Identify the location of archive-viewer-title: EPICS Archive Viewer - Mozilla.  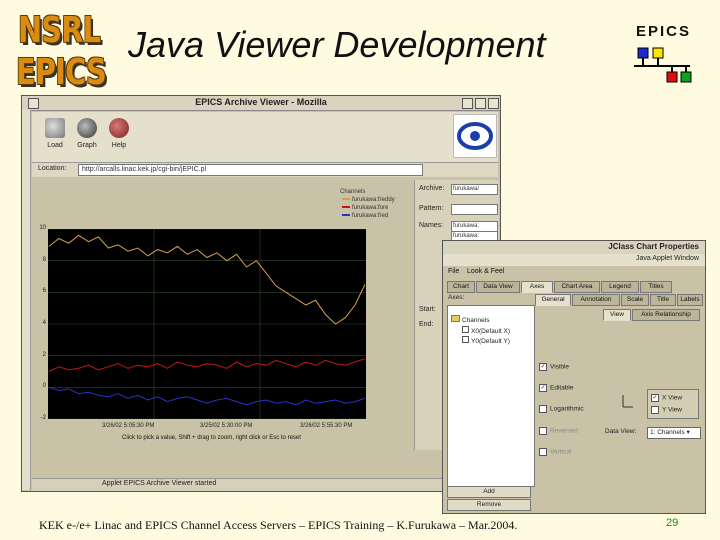
(261, 102).